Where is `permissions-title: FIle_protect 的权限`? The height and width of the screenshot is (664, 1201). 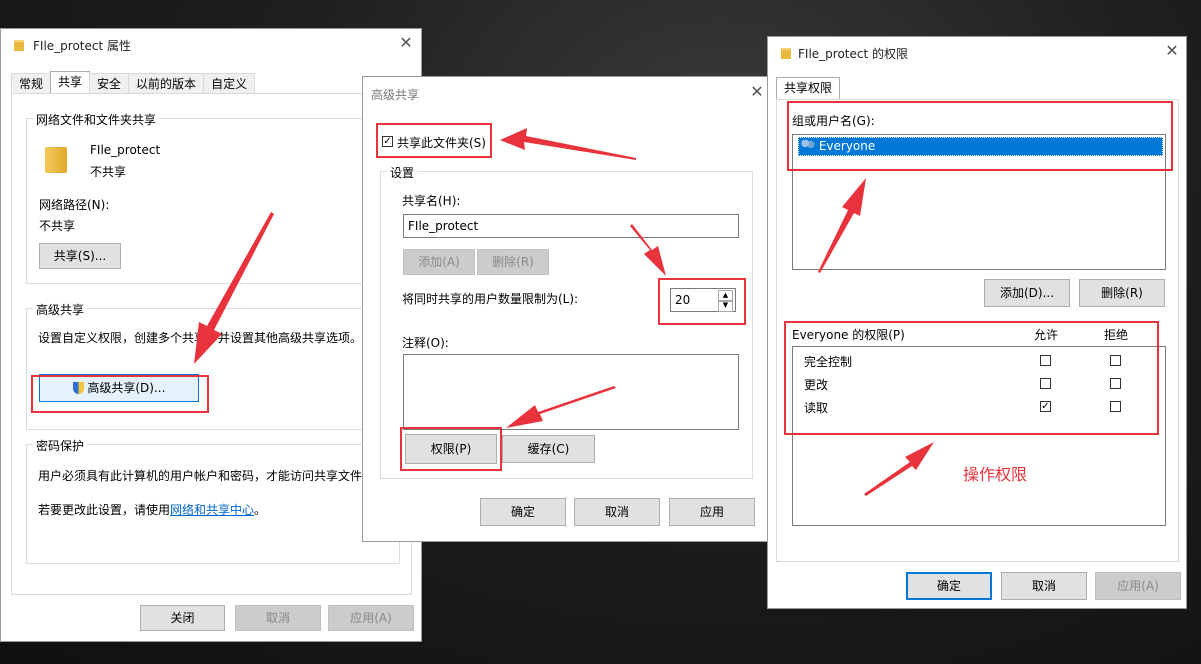
permissions-title: FIle_protect 的权限 is located at coordinates (853, 54).